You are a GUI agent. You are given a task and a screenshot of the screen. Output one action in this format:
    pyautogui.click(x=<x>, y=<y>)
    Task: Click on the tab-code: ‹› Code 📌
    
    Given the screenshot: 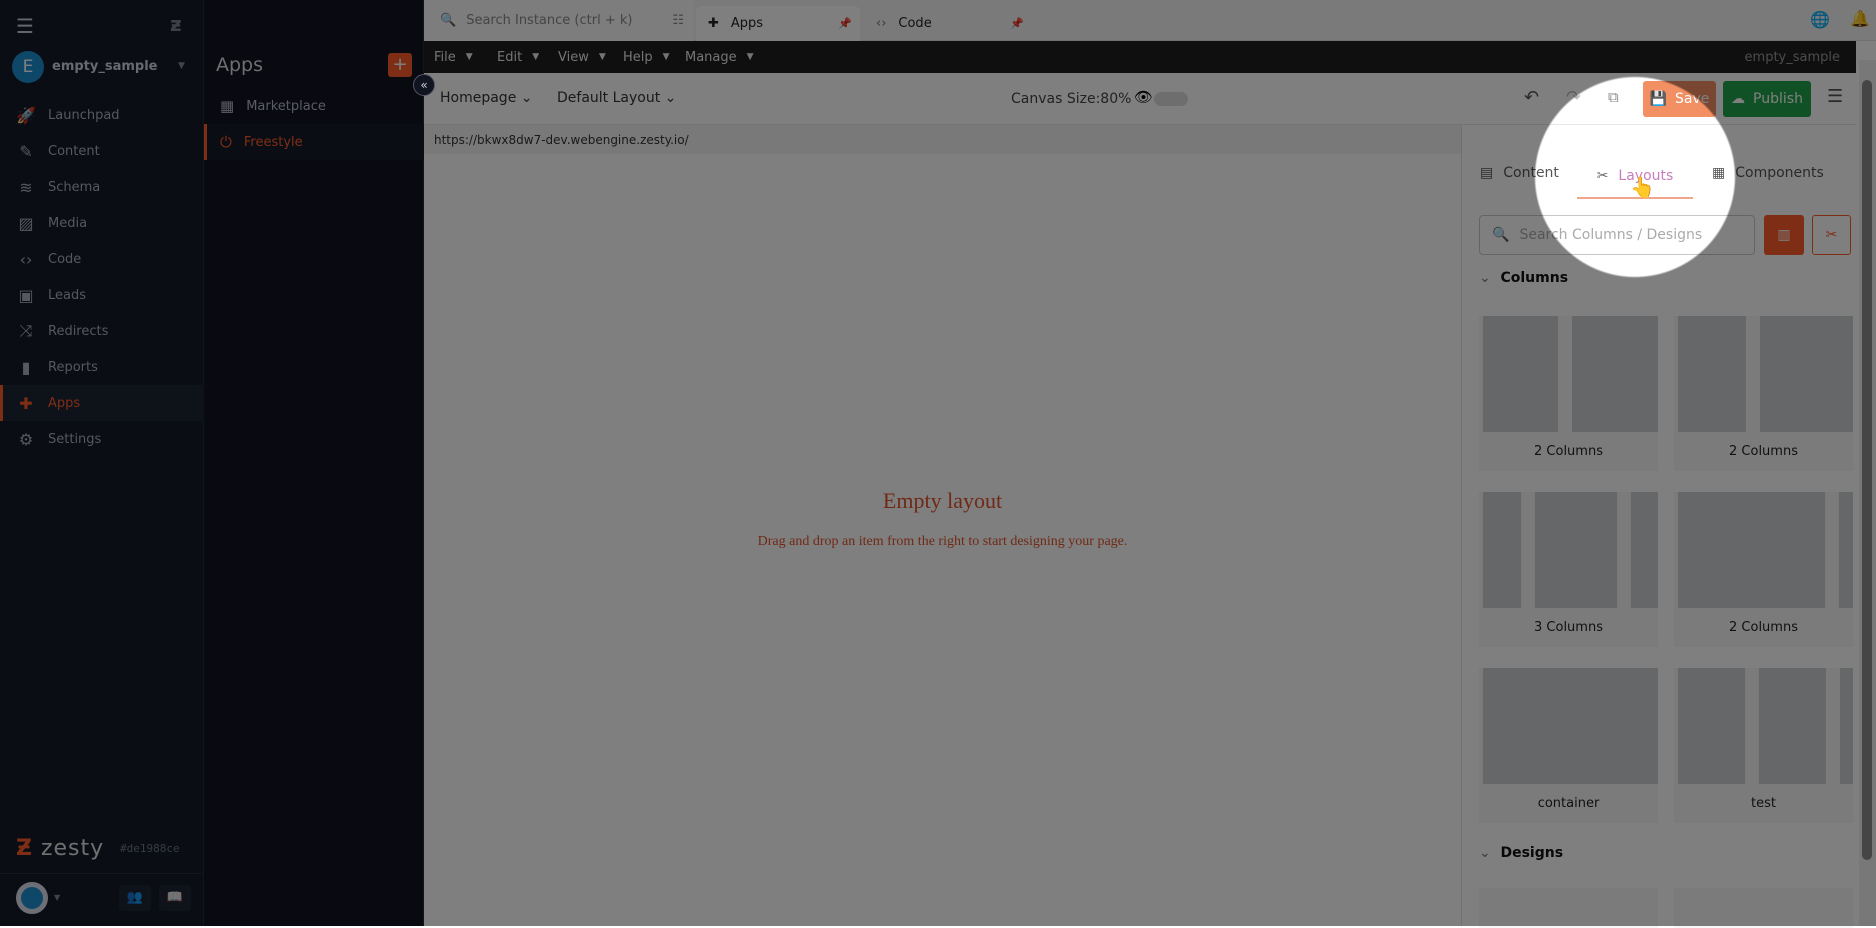 What is the action you would take?
    pyautogui.click(x=950, y=23)
    